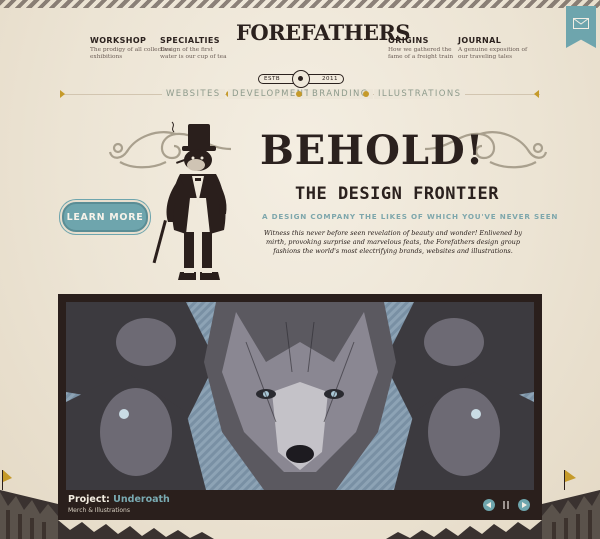 The height and width of the screenshot is (539, 600). I want to click on learn-more-button: LEARN MORE, so click(105, 217).